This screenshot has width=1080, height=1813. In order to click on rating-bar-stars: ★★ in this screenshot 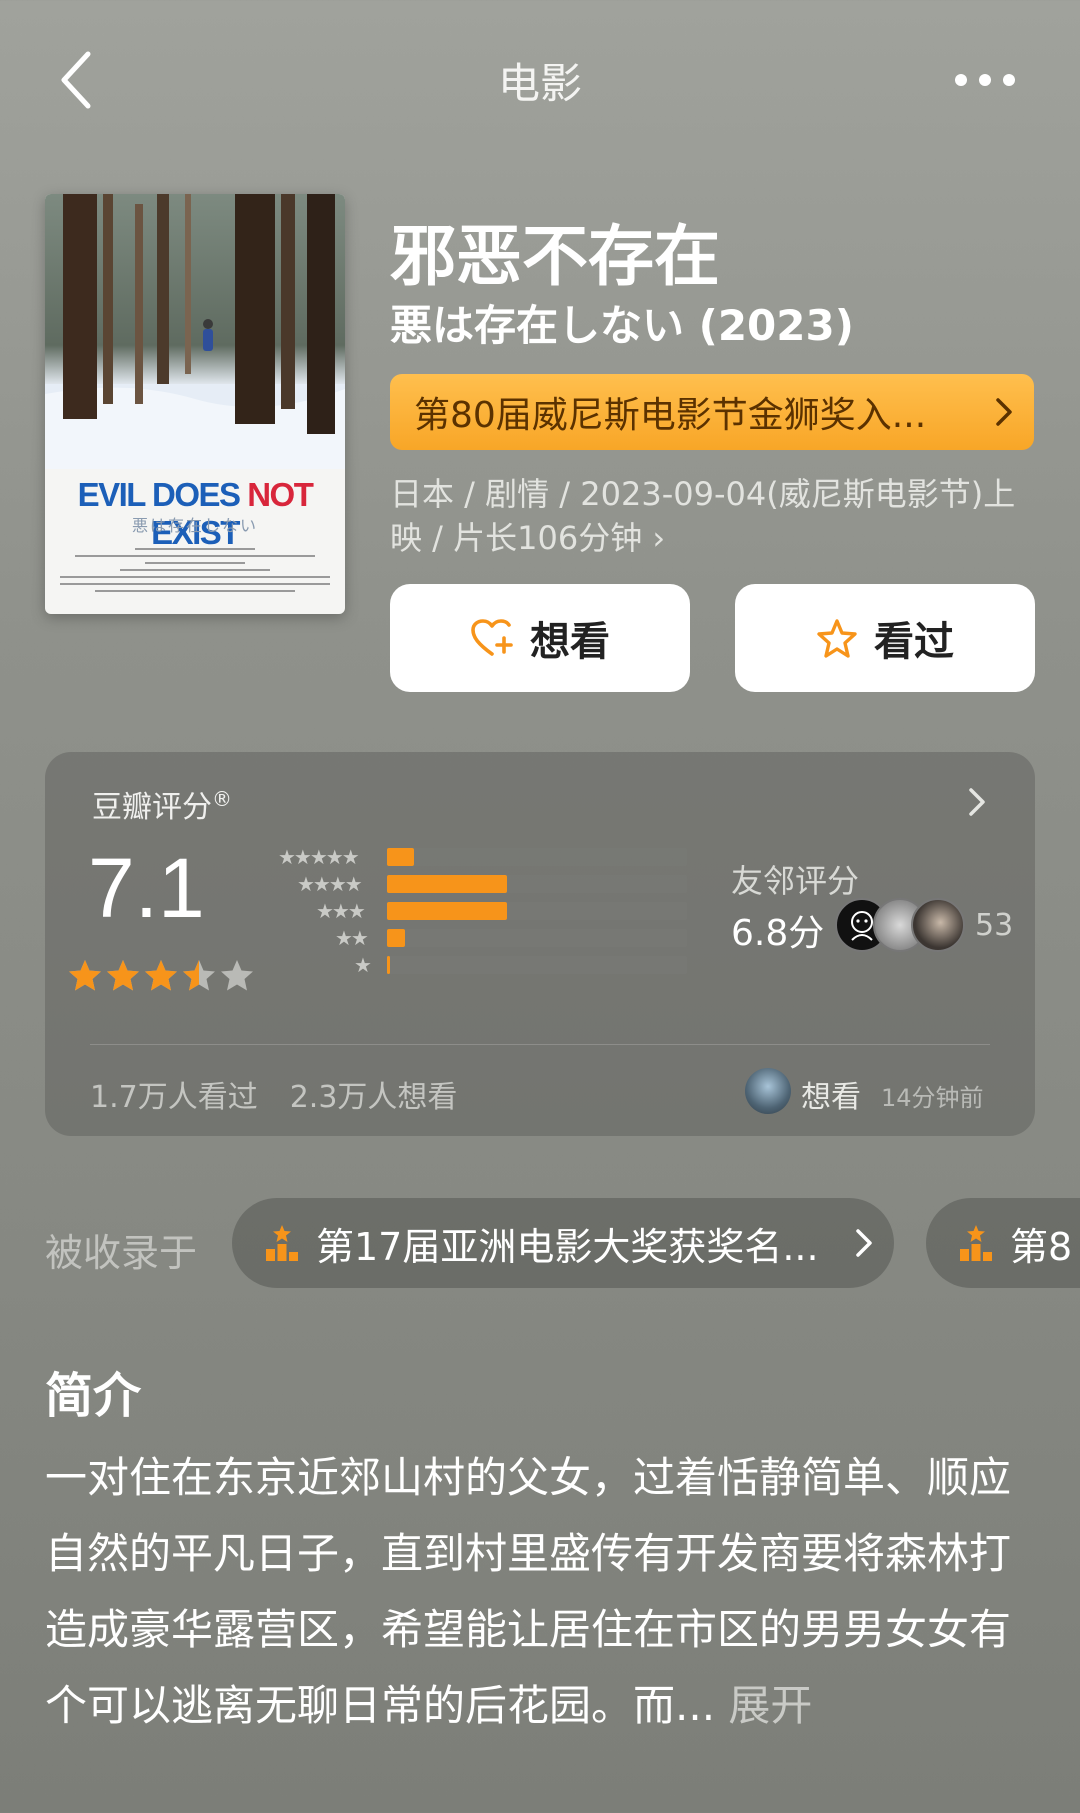, I will do `click(352, 938)`.